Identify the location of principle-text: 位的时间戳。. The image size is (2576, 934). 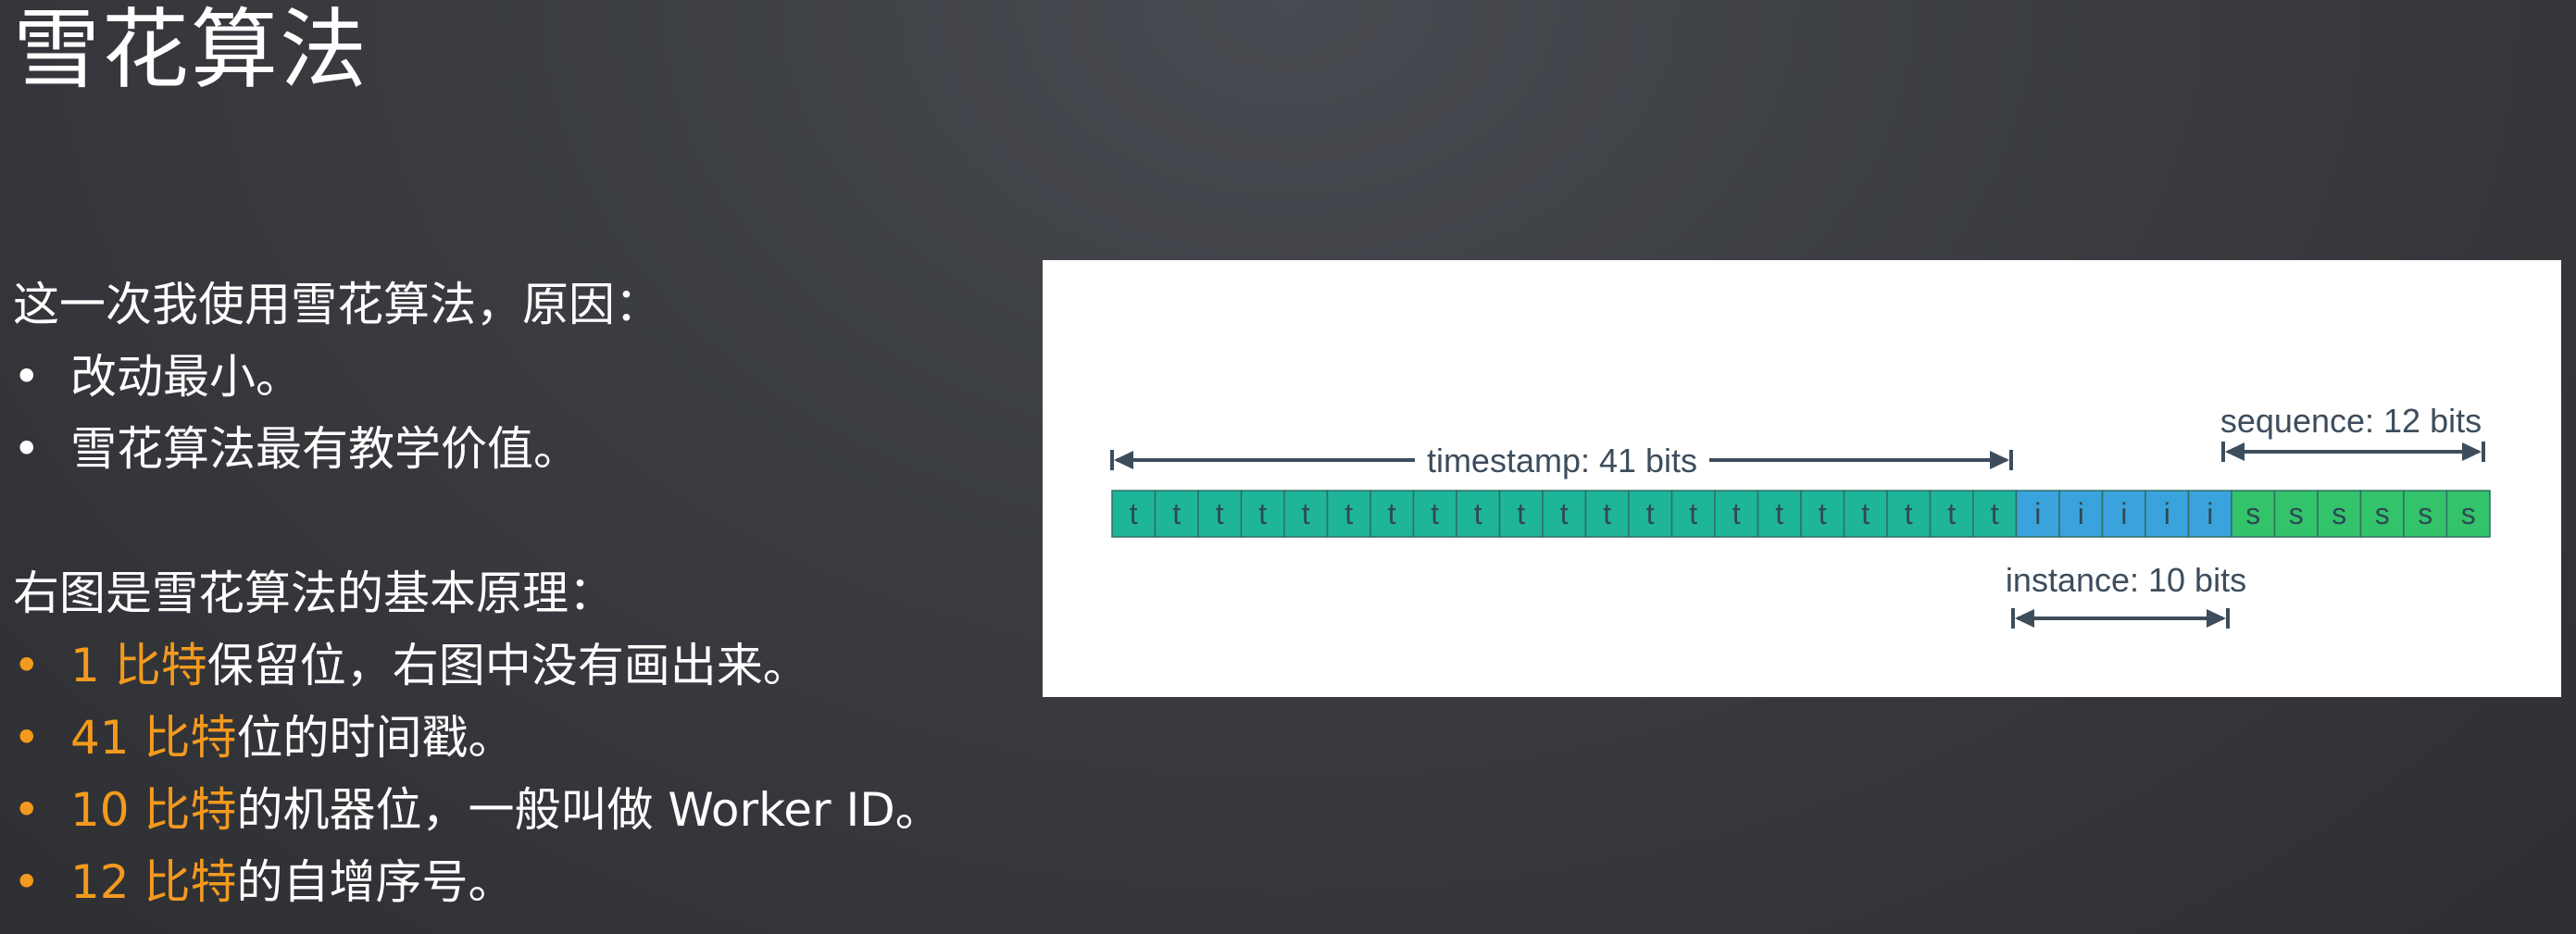
(375, 738).